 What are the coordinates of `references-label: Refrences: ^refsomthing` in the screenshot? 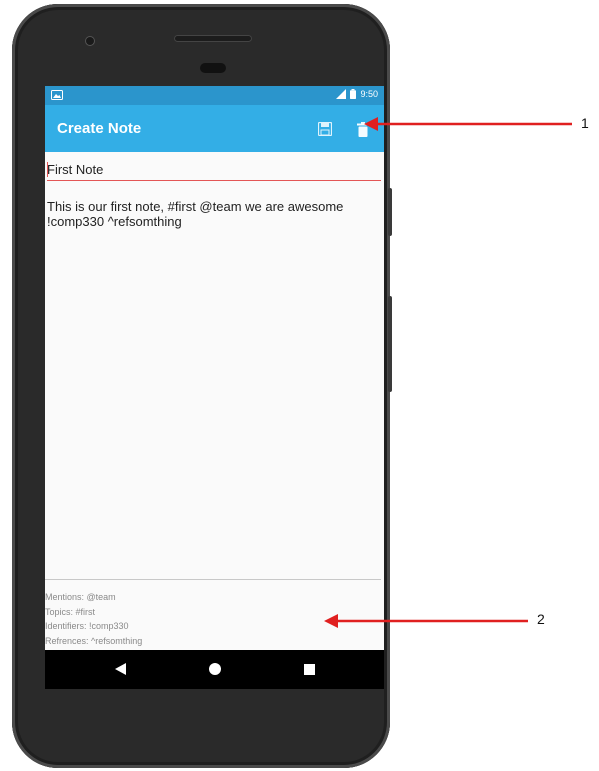 It's located at (94, 640).